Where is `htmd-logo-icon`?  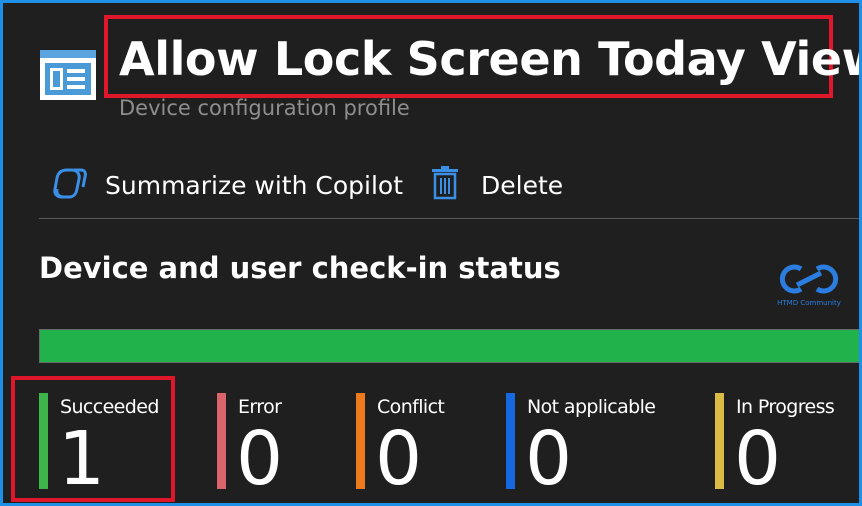
htmd-logo-icon is located at coordinates (809, 279).